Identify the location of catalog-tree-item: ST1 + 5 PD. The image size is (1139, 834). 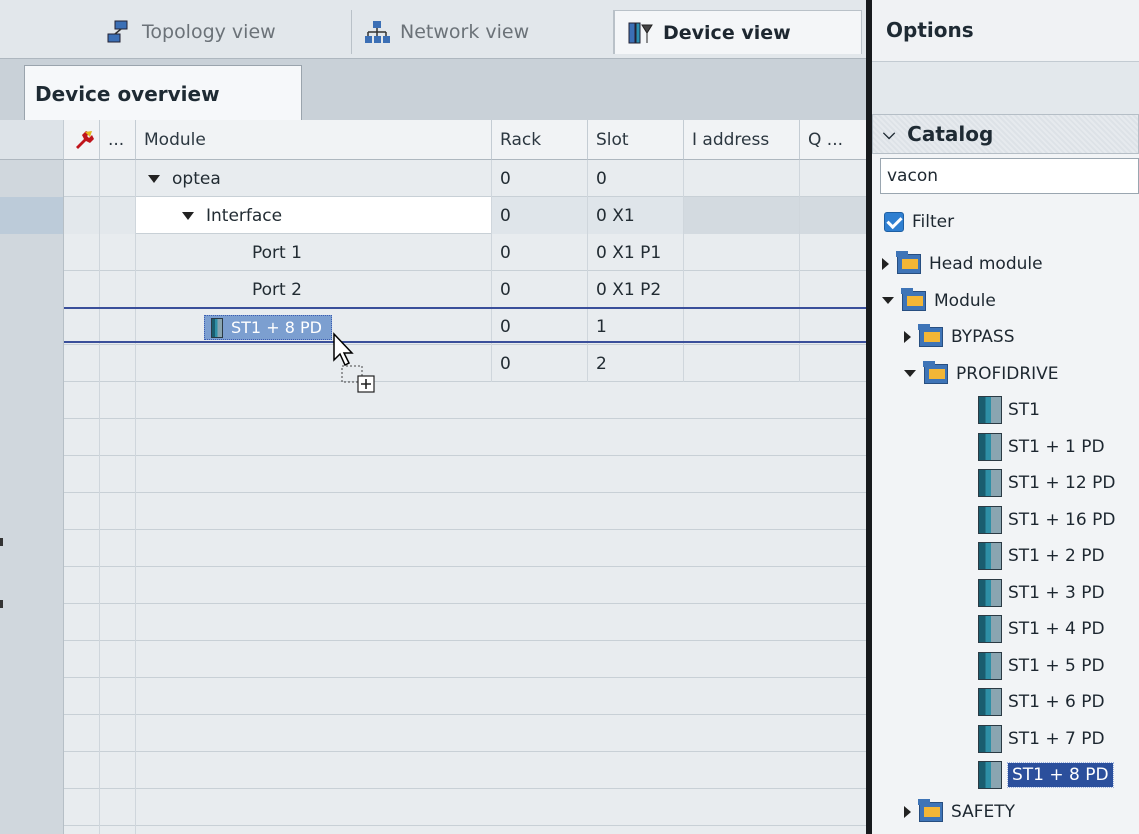
(1041, 666).